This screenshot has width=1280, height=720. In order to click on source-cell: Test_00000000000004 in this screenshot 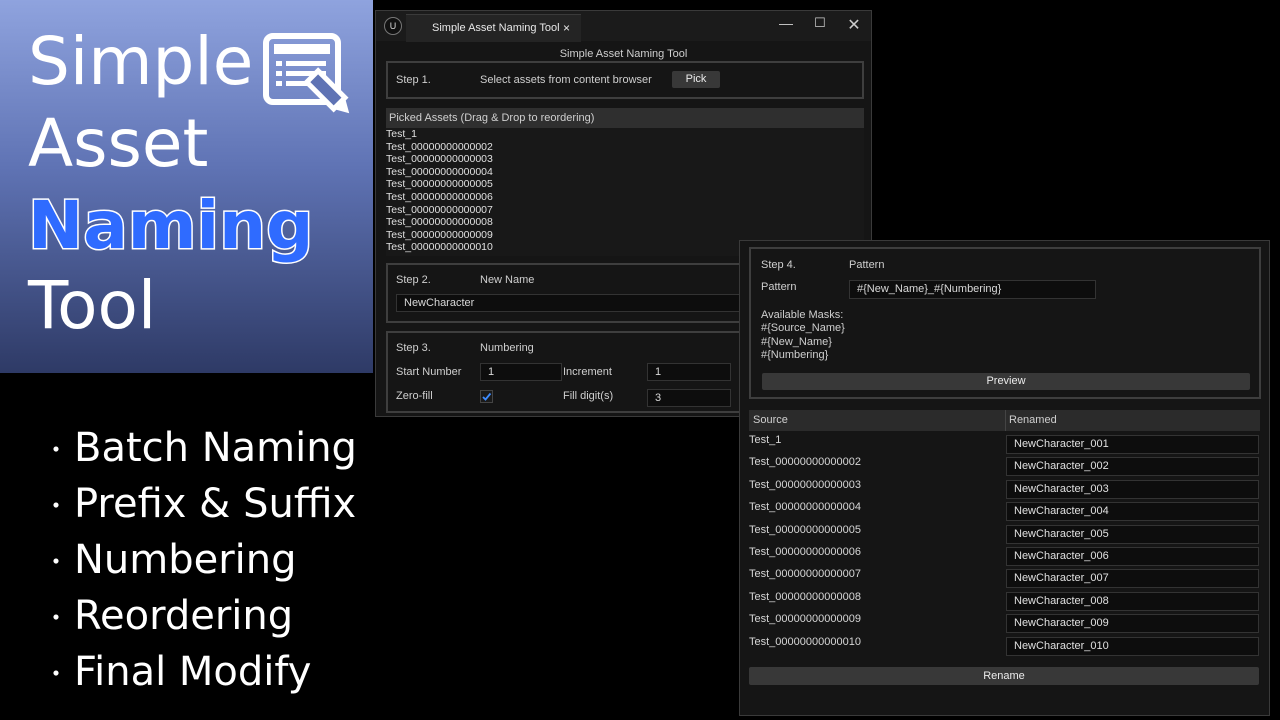, I will do `click(805, 507)`.